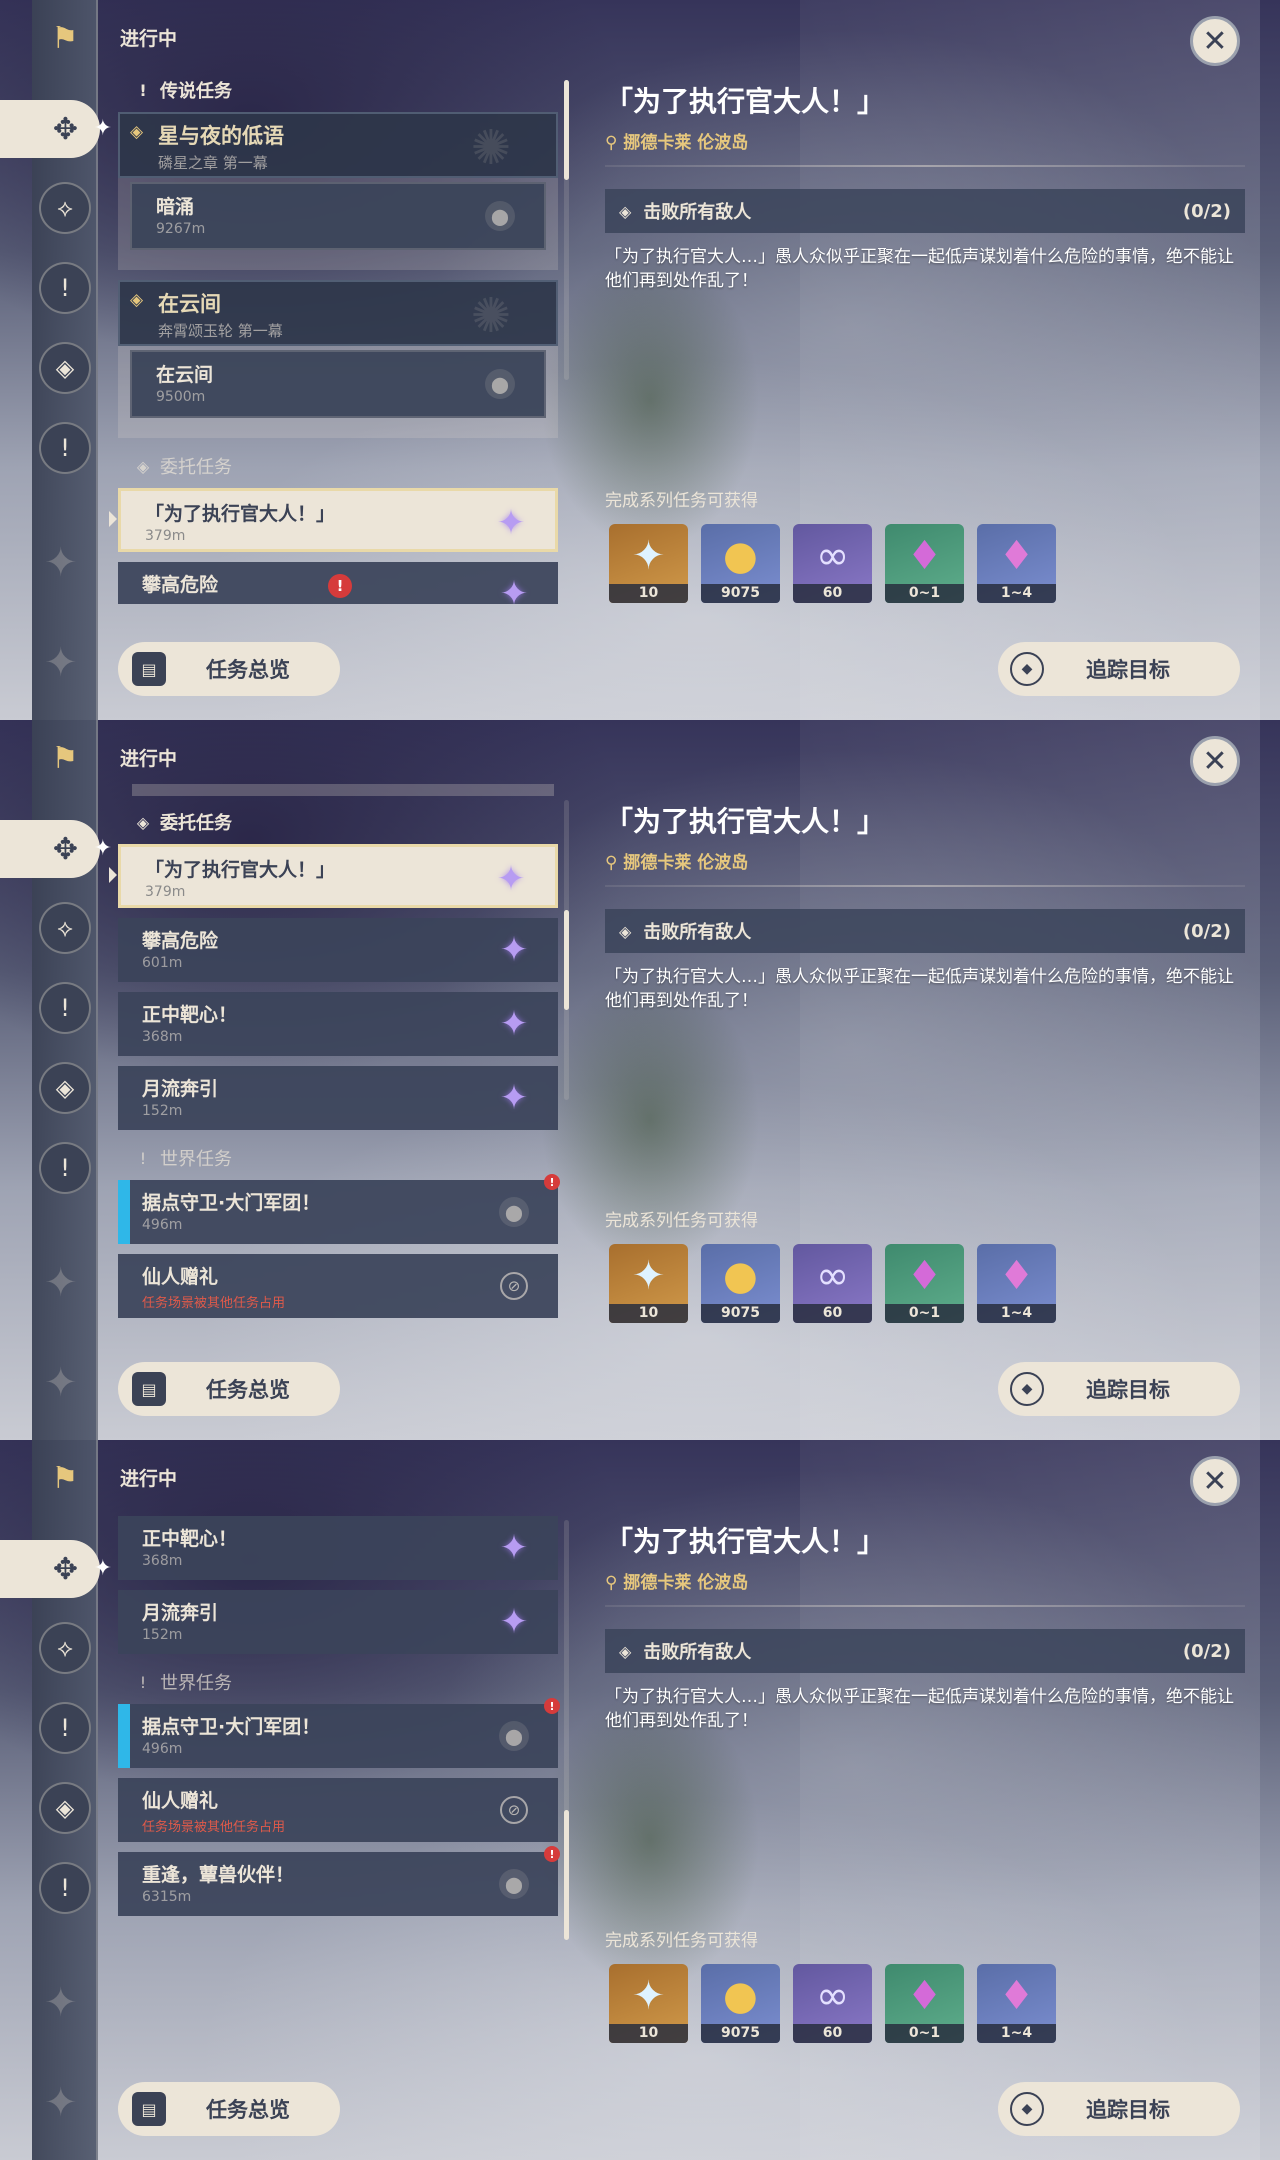 Image resolution: width=1280 pixels, height=2160 pixels. I want to click on blocked-icon: ⊘, so click(514, 1286).